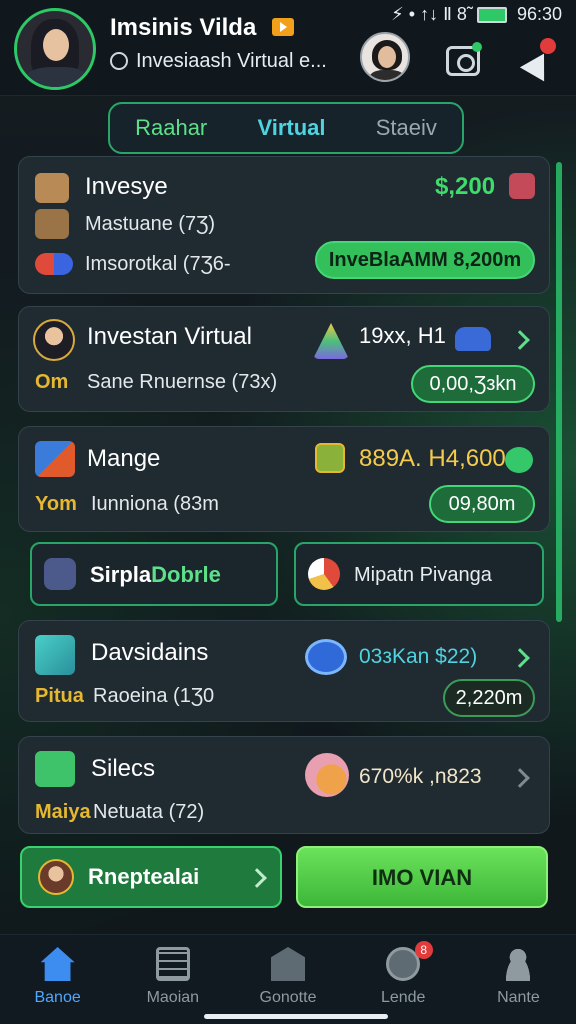 This screenshot has width=576, height=1024. I want to click on camera-status-dot, so click(477, 47).